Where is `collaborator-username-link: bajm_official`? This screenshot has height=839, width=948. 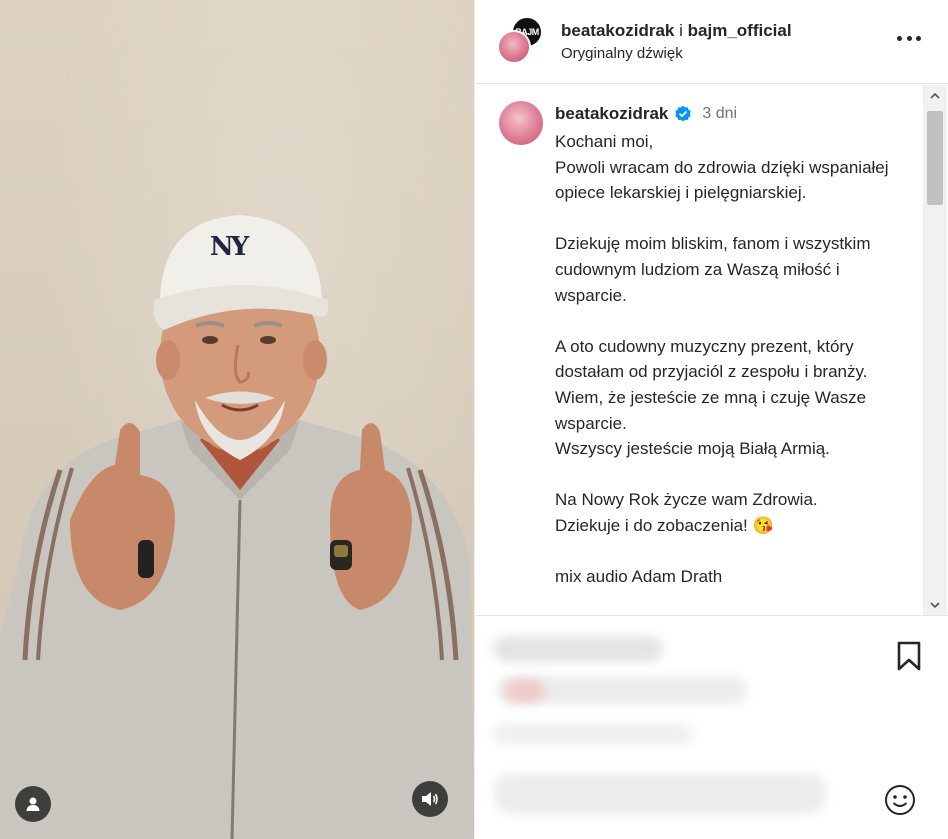 collaborator-username-link: bajm_official is located at coordinates (740, 30).